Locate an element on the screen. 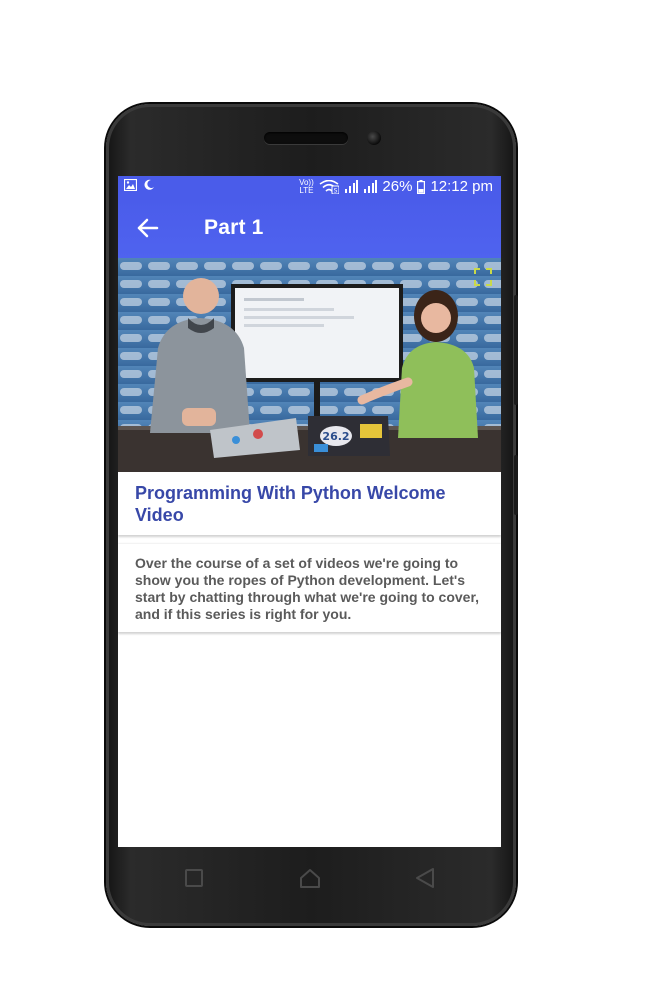 This screenshot has height=1000, width=667. video-title: Programming With Python Welcome Video is located at coordinates (290, 504).